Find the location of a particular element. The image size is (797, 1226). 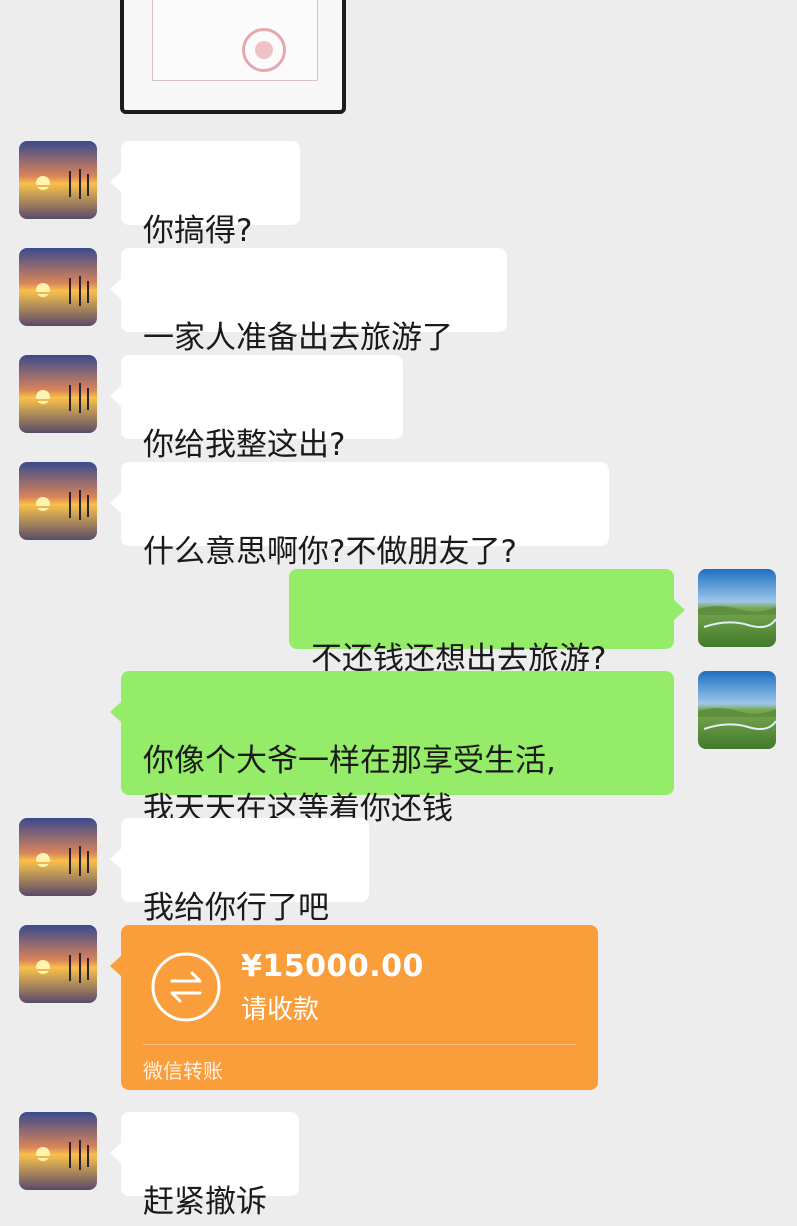

transfer-divider is located at coordinates (359, 1044).